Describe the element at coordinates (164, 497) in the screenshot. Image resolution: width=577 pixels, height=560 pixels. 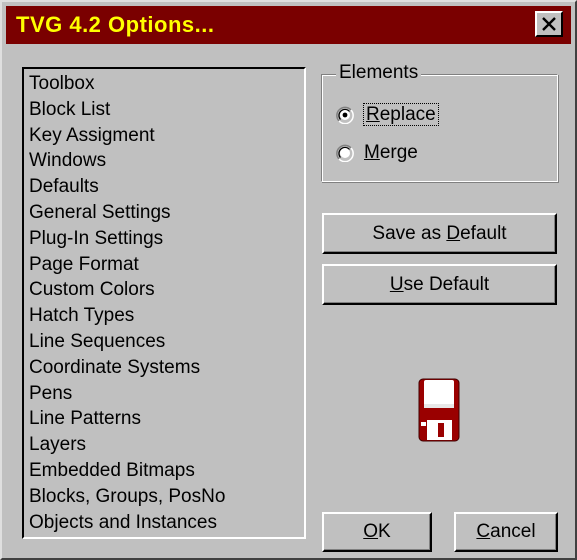
I see `list-item: Blocks, Groups, PosNo` at that location.